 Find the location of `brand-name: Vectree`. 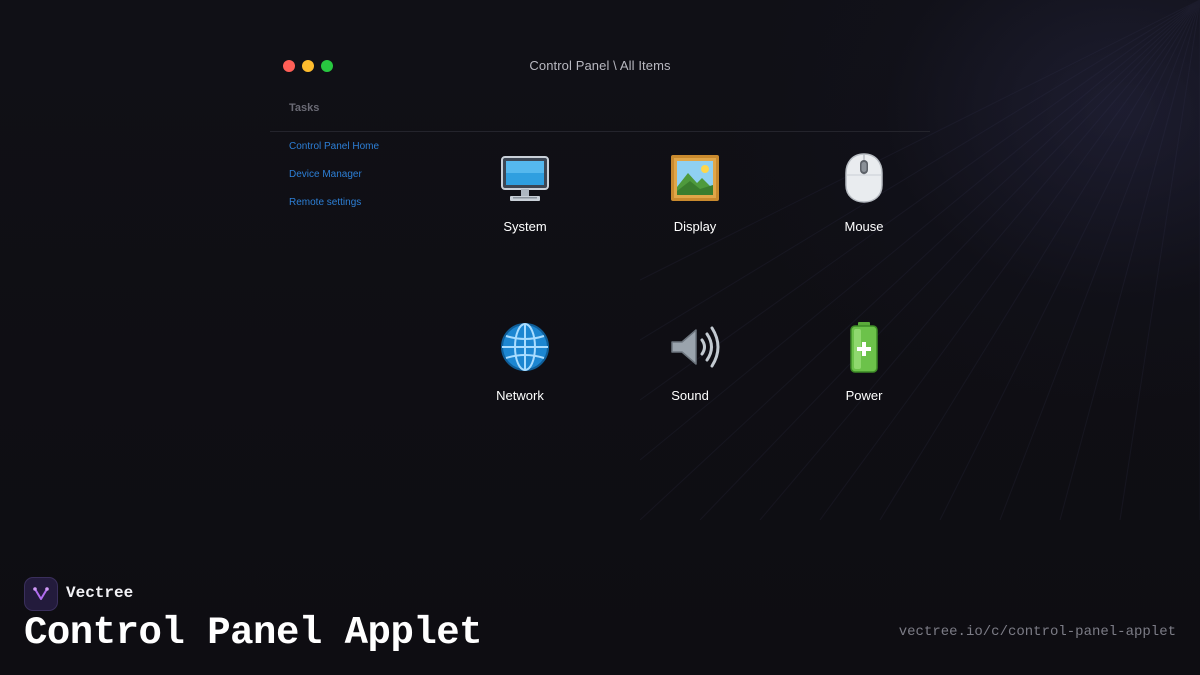

brand-name: Vectree is located at coordinates (100, 593).